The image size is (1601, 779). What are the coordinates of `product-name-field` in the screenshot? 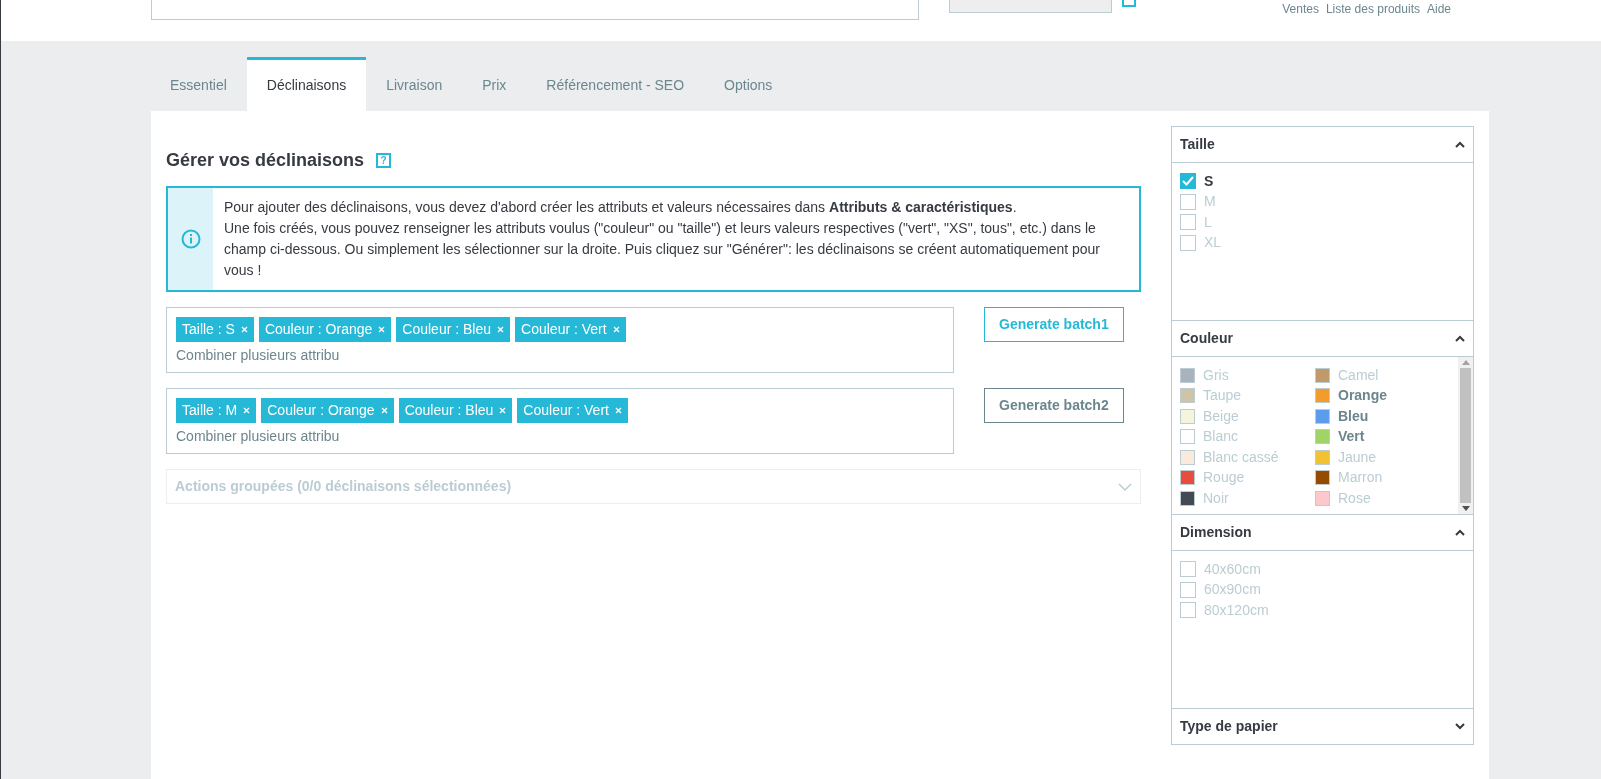 It's located at (535, 10).